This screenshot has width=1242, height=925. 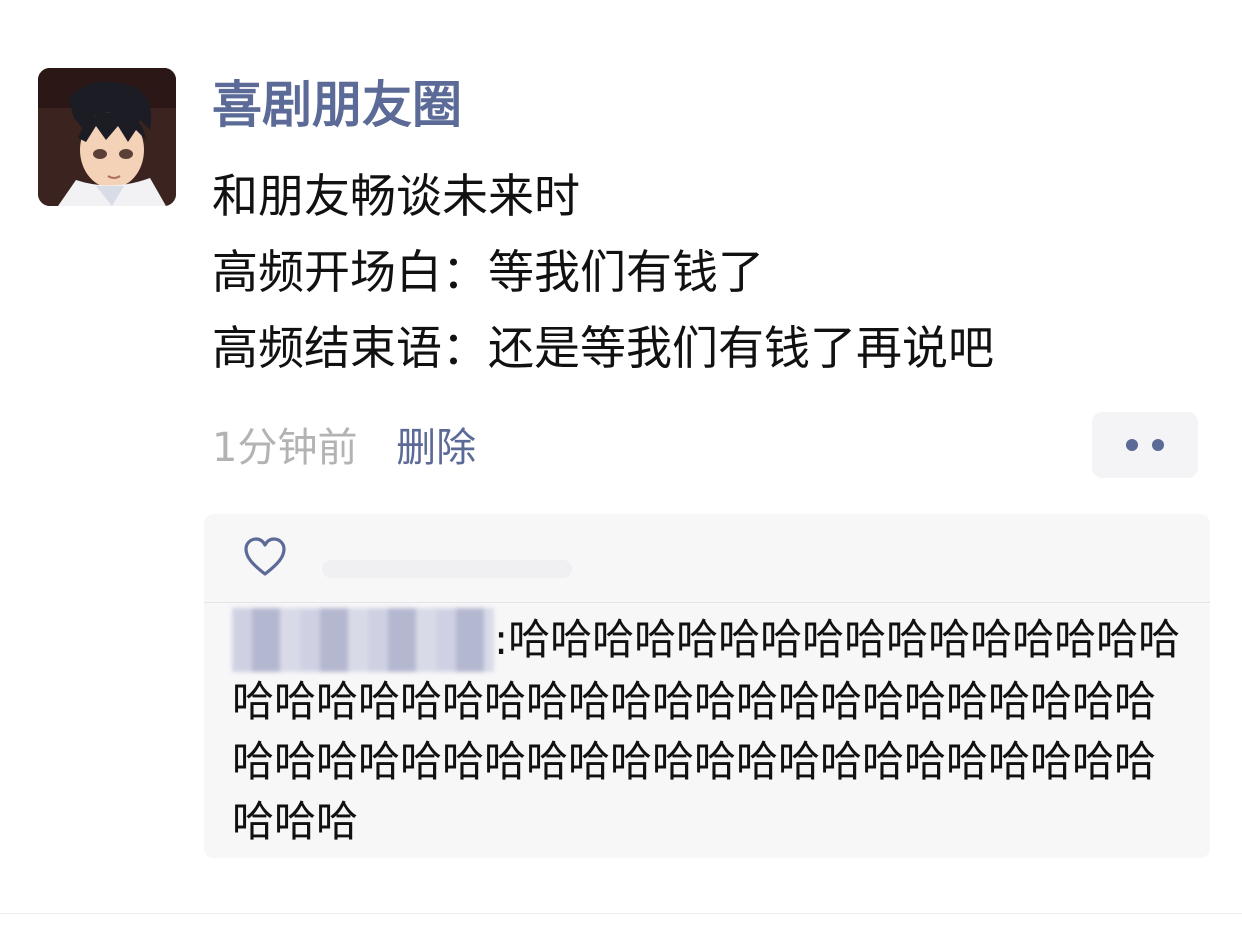 I want to click on post-line: 和朋友畅谈未来时, so click(x=396, y=196).